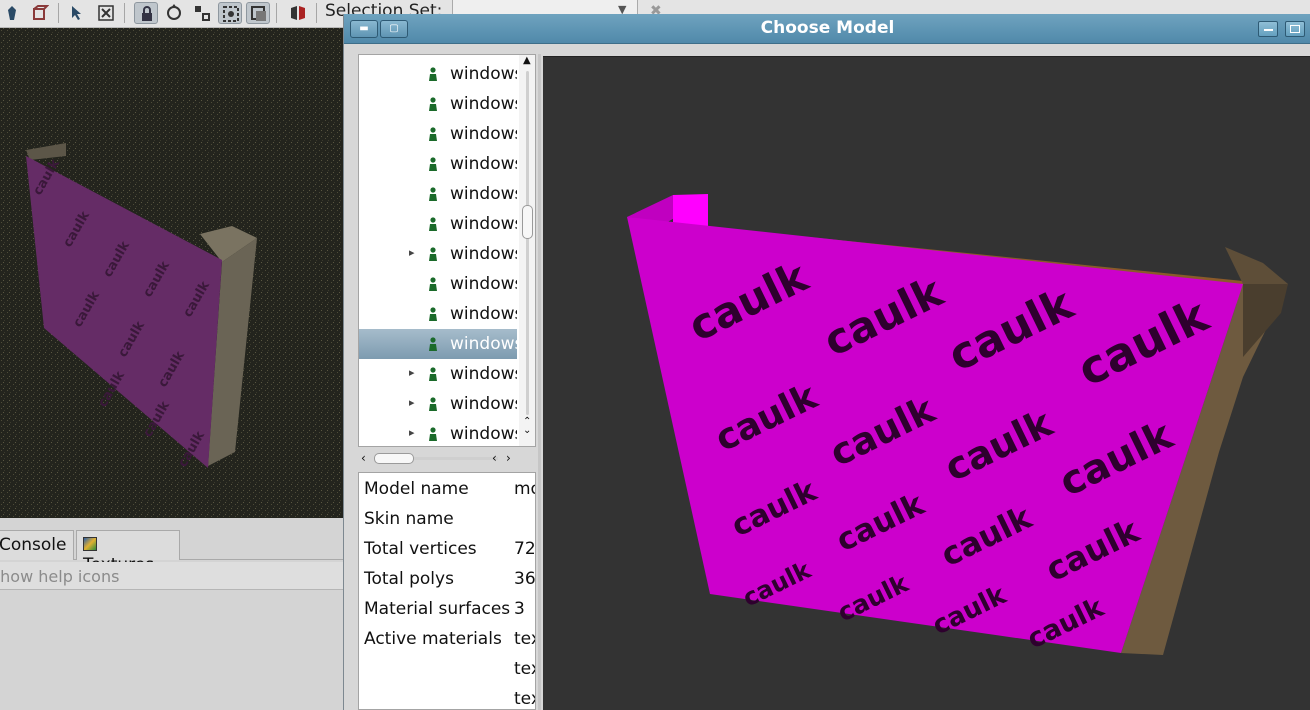 This screenshot has width=1310, height=710. Describe the element at coordinates (519, 609) in the screenshot. I see `property-value: 3` at that location.